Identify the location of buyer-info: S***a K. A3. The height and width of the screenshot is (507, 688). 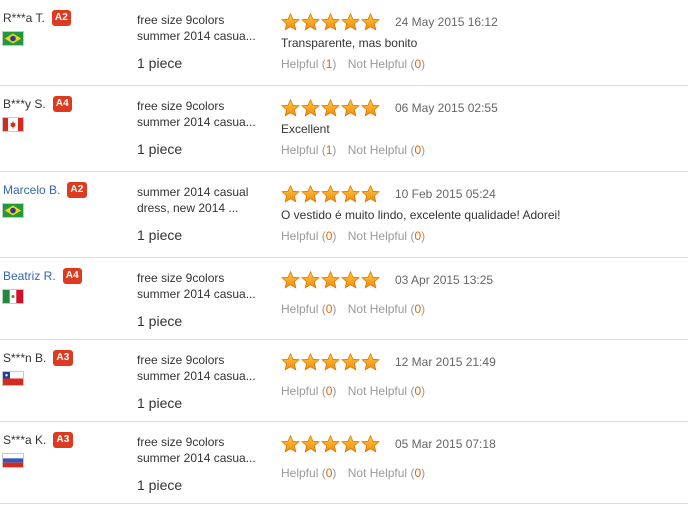
(65, 449).